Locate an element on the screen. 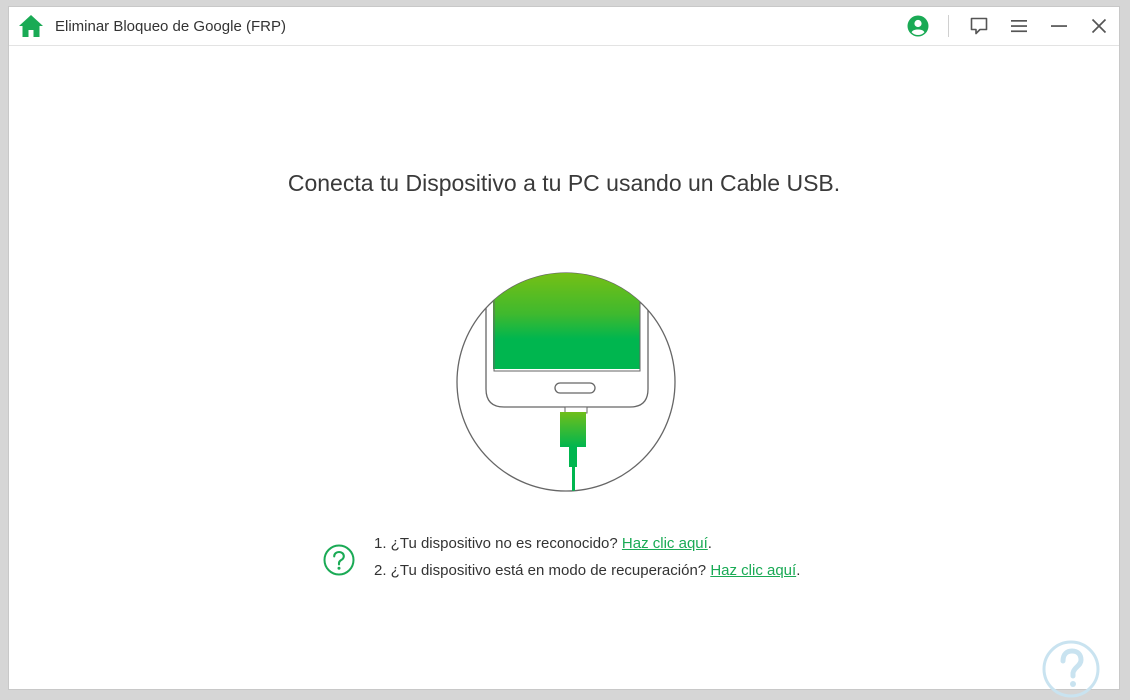 The width and height of the screenshot is (1130, 700). home-icon is located at coordinates (31, 26).